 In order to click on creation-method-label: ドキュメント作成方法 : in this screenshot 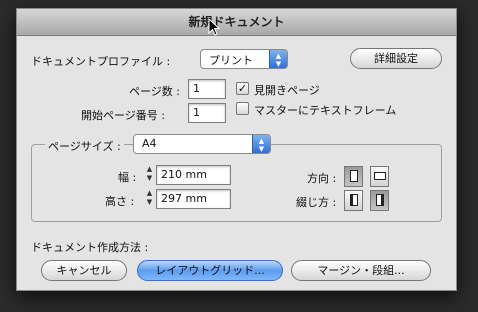, I will do `click(90, 247)`.